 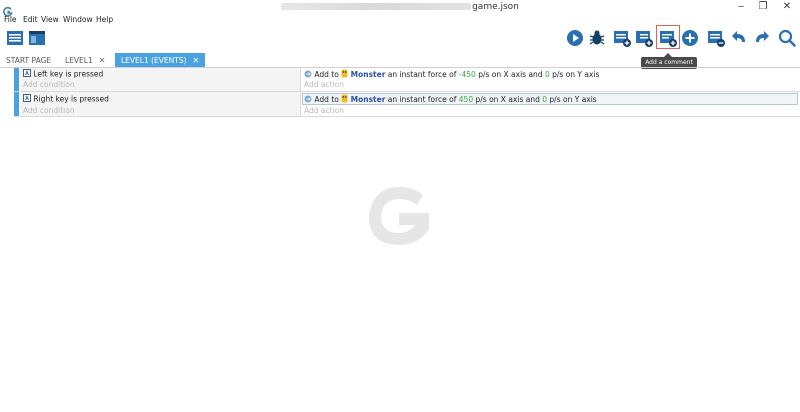 I want to click on add-comment-button-highlight, so click(x=668, y=37).